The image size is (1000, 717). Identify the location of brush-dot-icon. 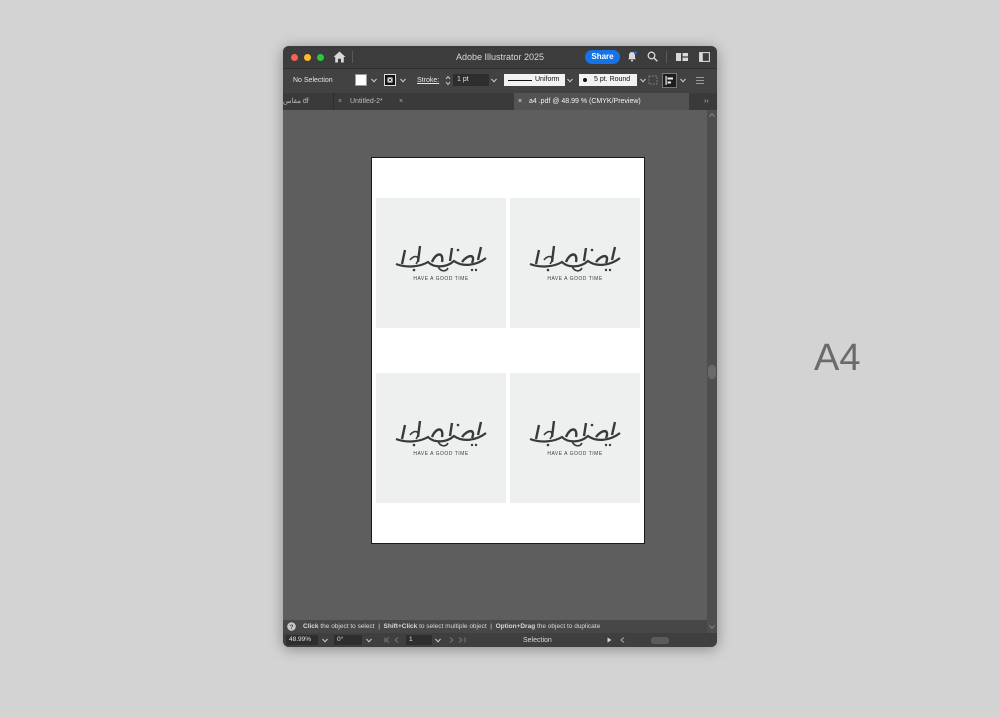
(585, 80).